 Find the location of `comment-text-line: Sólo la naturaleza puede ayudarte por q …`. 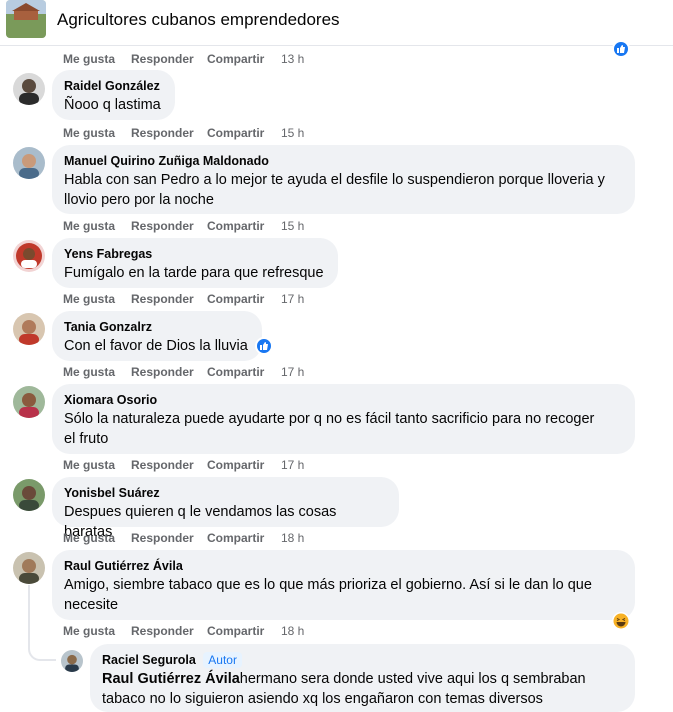

comment-text-line: Sólo la naturaleza puede ayudarte por q … is located at coordinates (329, 419).